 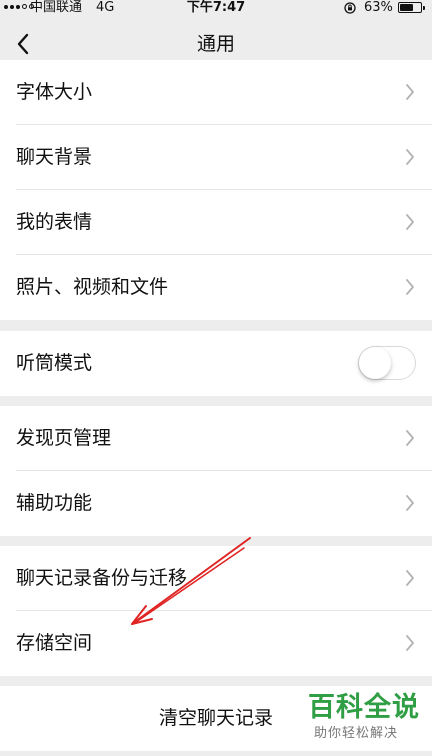 I want to click on settings-item-label: 照片、视频和文件, so click(x=92, y=287).